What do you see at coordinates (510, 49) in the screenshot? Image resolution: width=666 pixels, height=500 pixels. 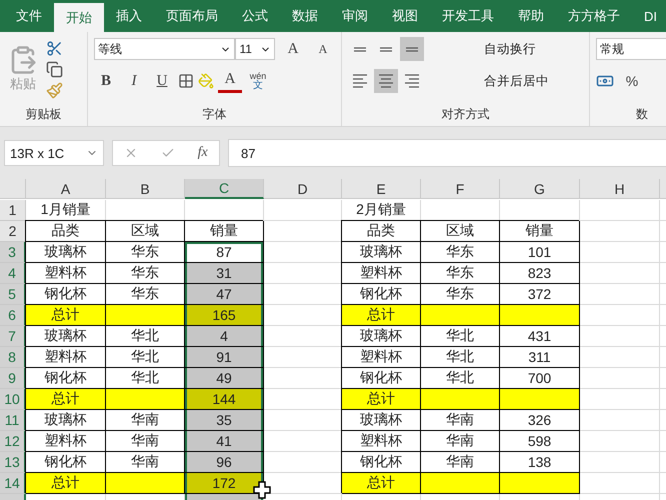 I see `wrap-text-button: 自动换行` at bounding box center [510, 49].